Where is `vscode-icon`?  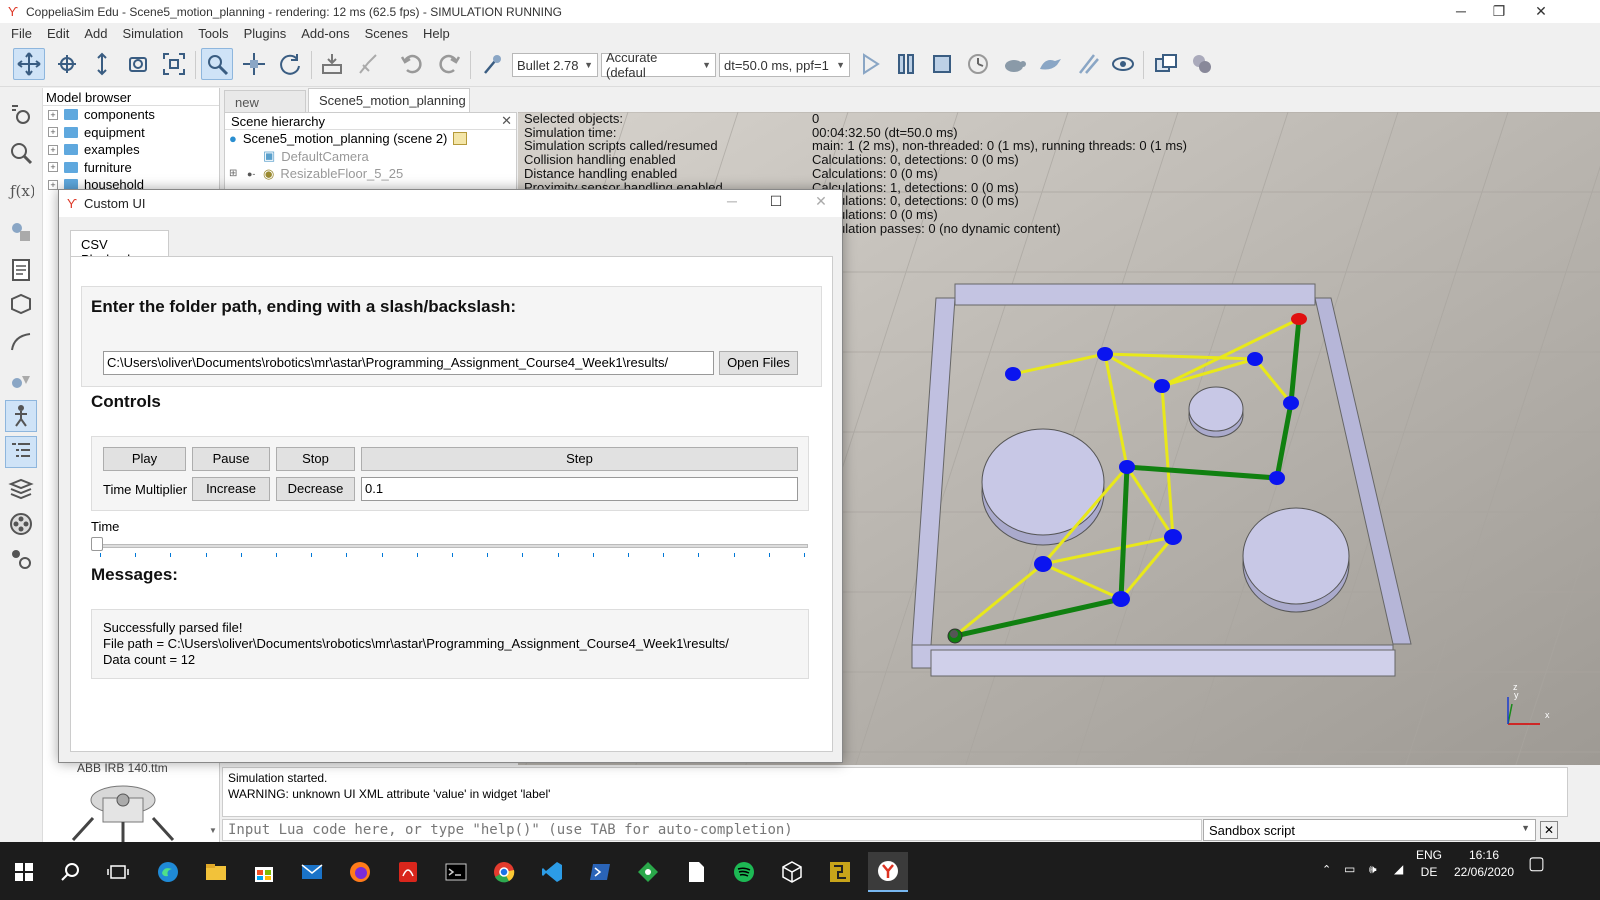
vscode-icon is located at coordinates (552, 872).